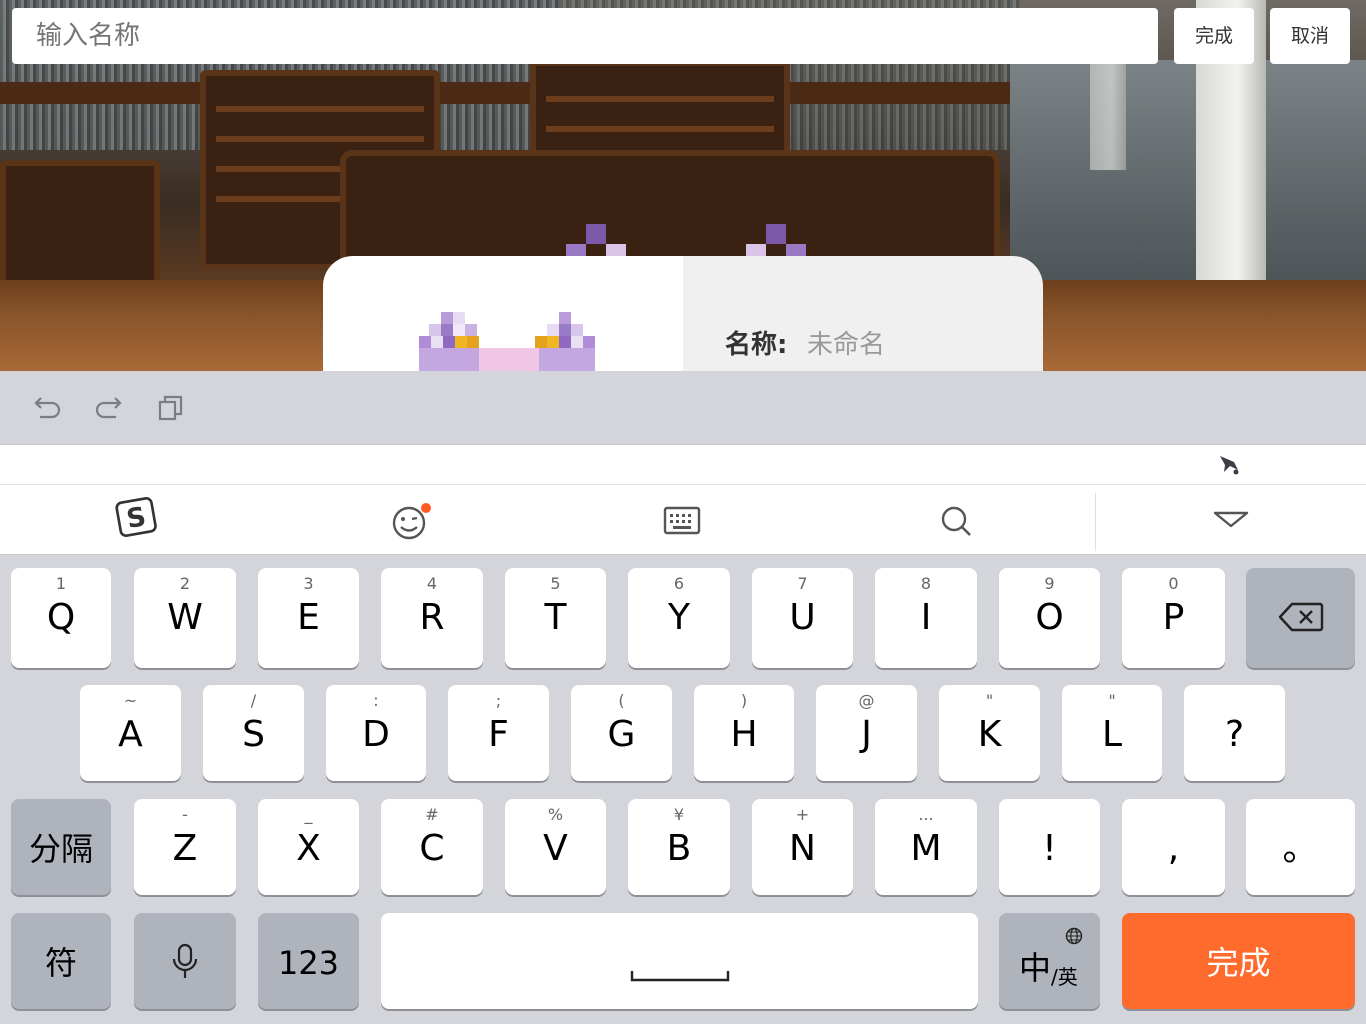  Describe the element at coordinates (1188, 170) in the screenshot. I see `floor-area` at that location.